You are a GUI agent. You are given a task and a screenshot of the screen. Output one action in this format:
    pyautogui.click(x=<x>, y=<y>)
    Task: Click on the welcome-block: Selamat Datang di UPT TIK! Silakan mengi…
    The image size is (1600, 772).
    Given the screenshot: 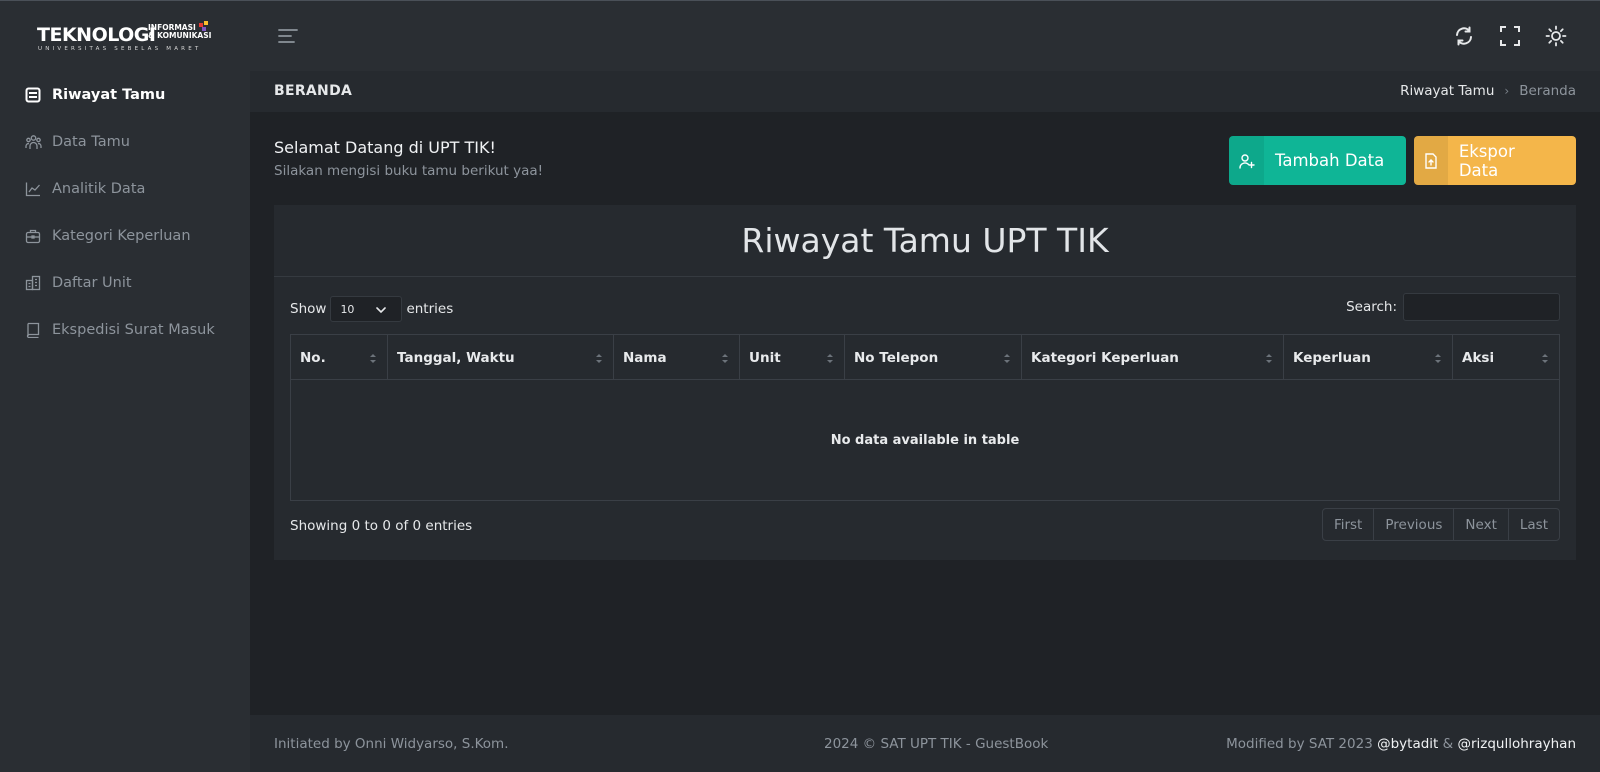 What is the action you would take?
    pyautogui.click(x=408, y=158)
    